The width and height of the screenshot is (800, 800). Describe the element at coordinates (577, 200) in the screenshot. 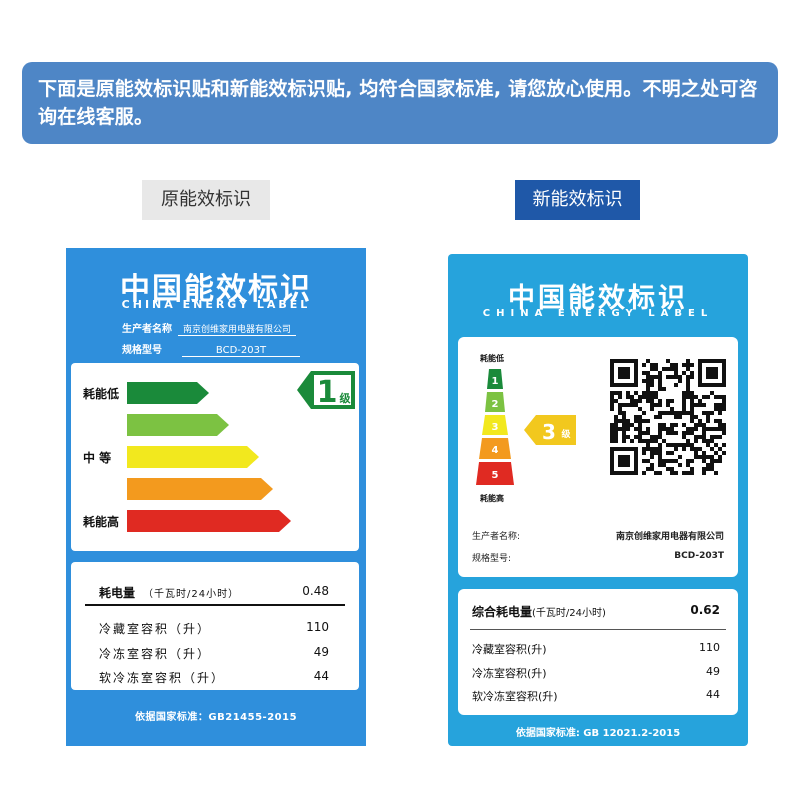

I see `caption-new-label: 新能效标识` at that location.